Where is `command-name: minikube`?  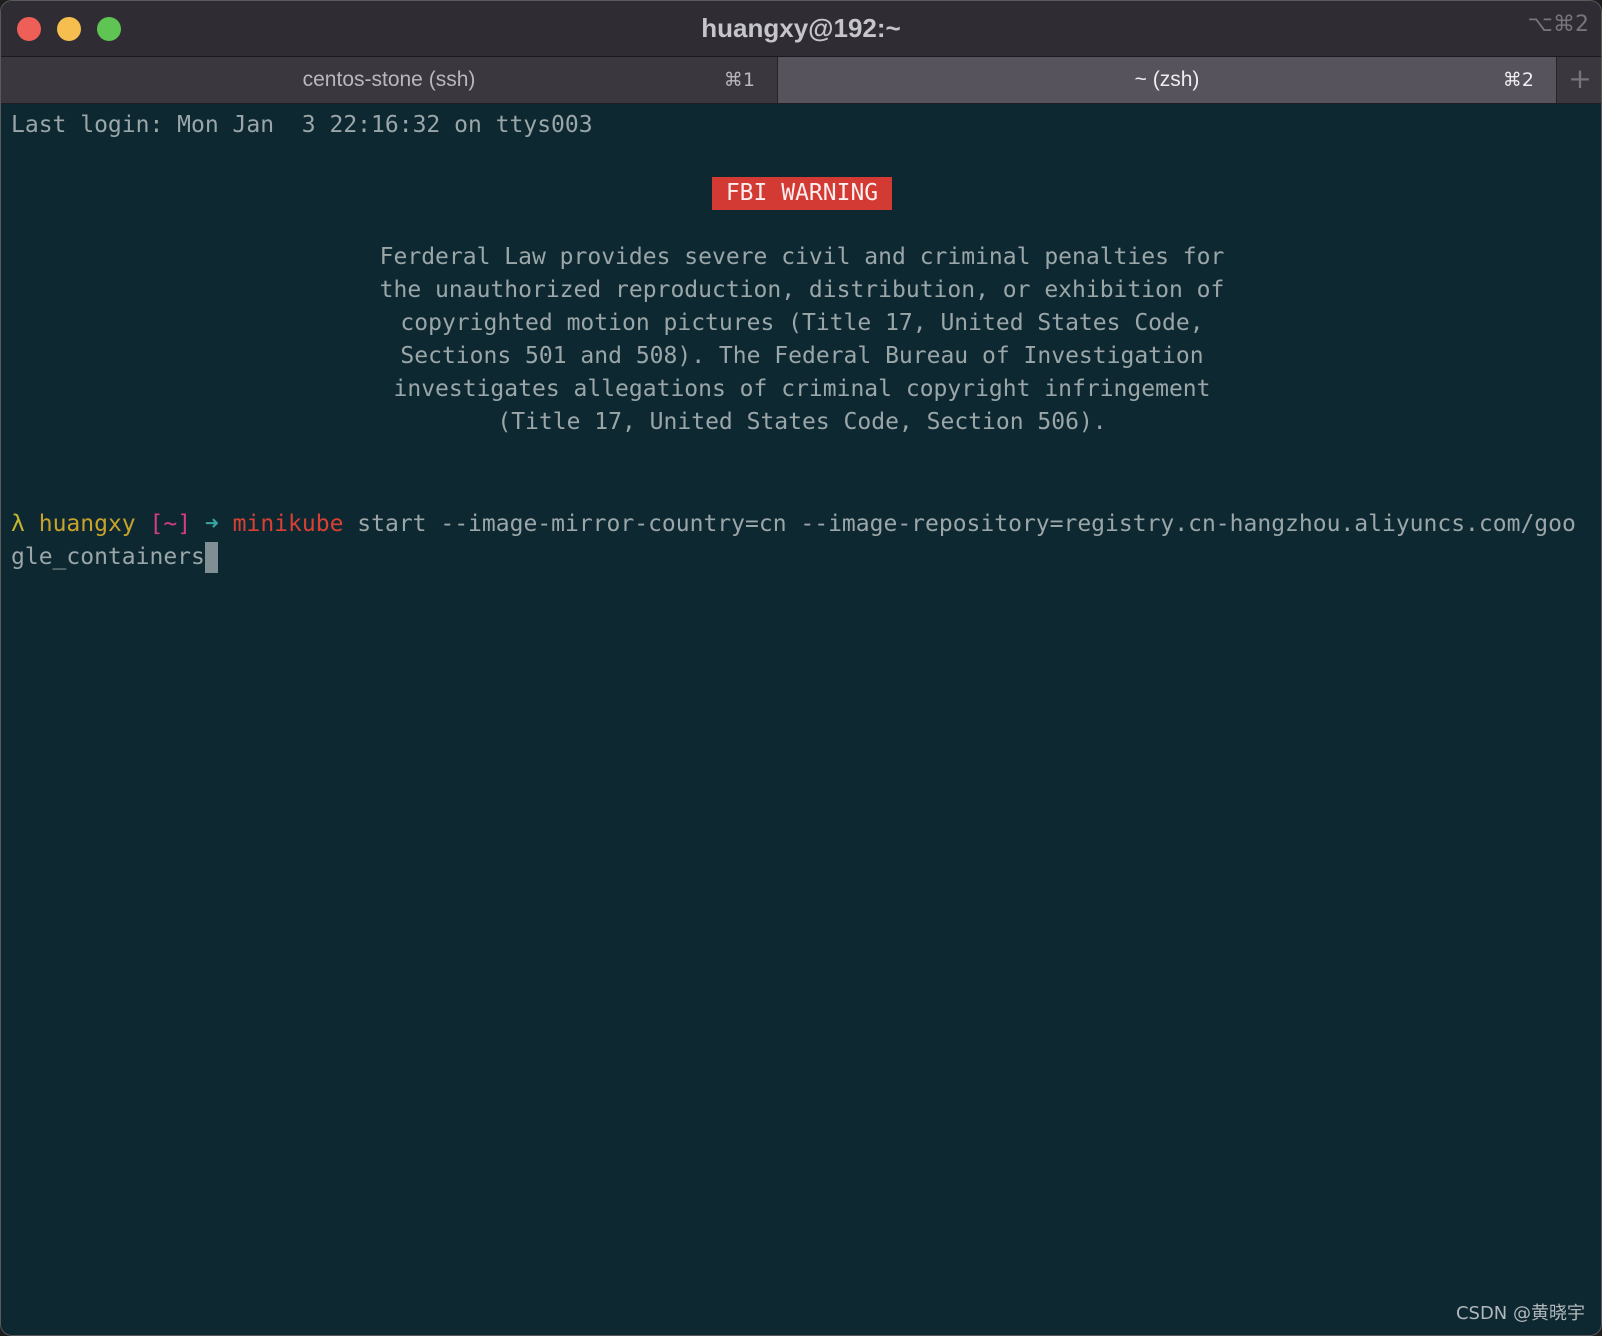
command-name: minikube is located at coordinates (288, 524).